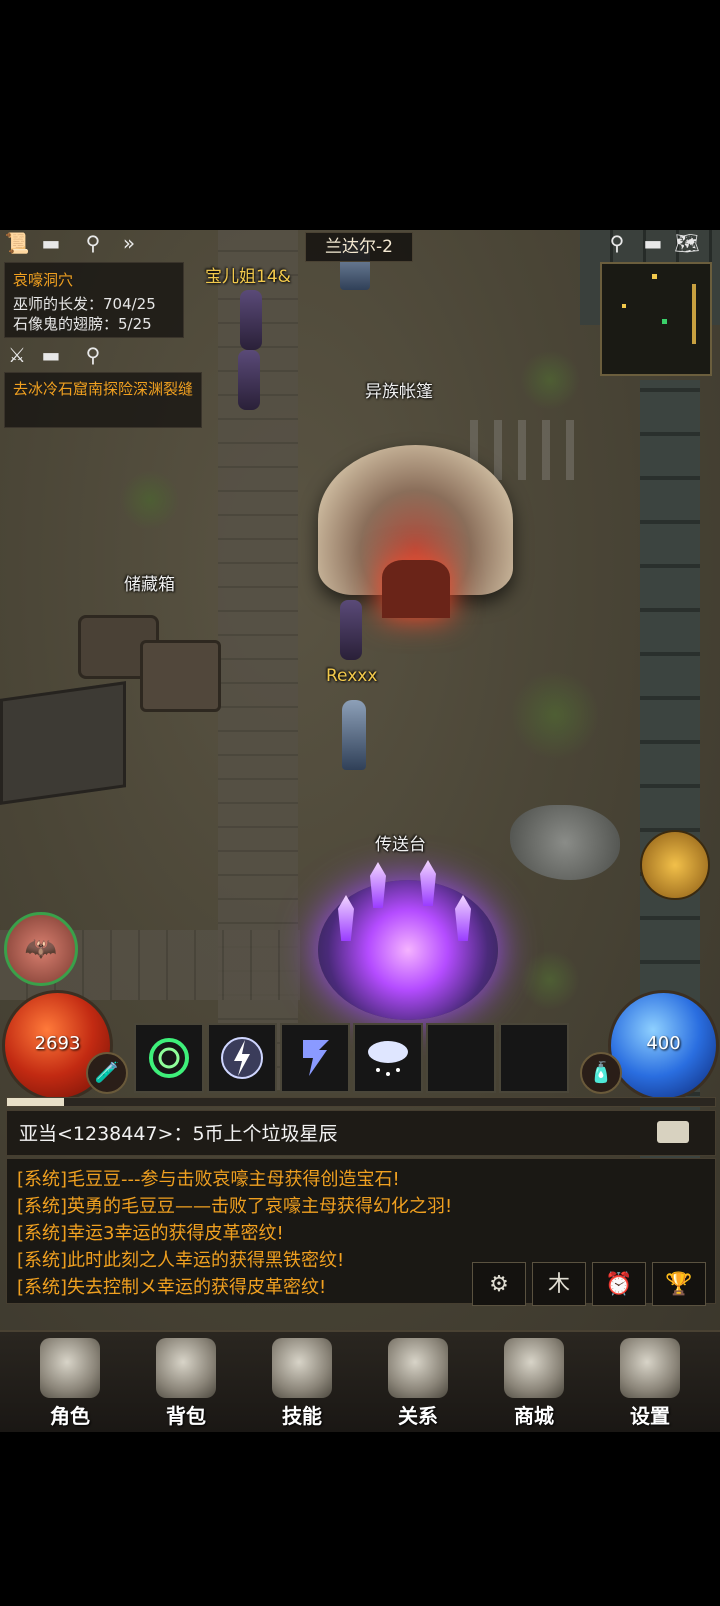 The image size is (720, 1606). I want to click on chat-line: [系统]英勇的毛豆豆——击败了哀嚎主母获得幻化之羽!, so click(235, 1206).